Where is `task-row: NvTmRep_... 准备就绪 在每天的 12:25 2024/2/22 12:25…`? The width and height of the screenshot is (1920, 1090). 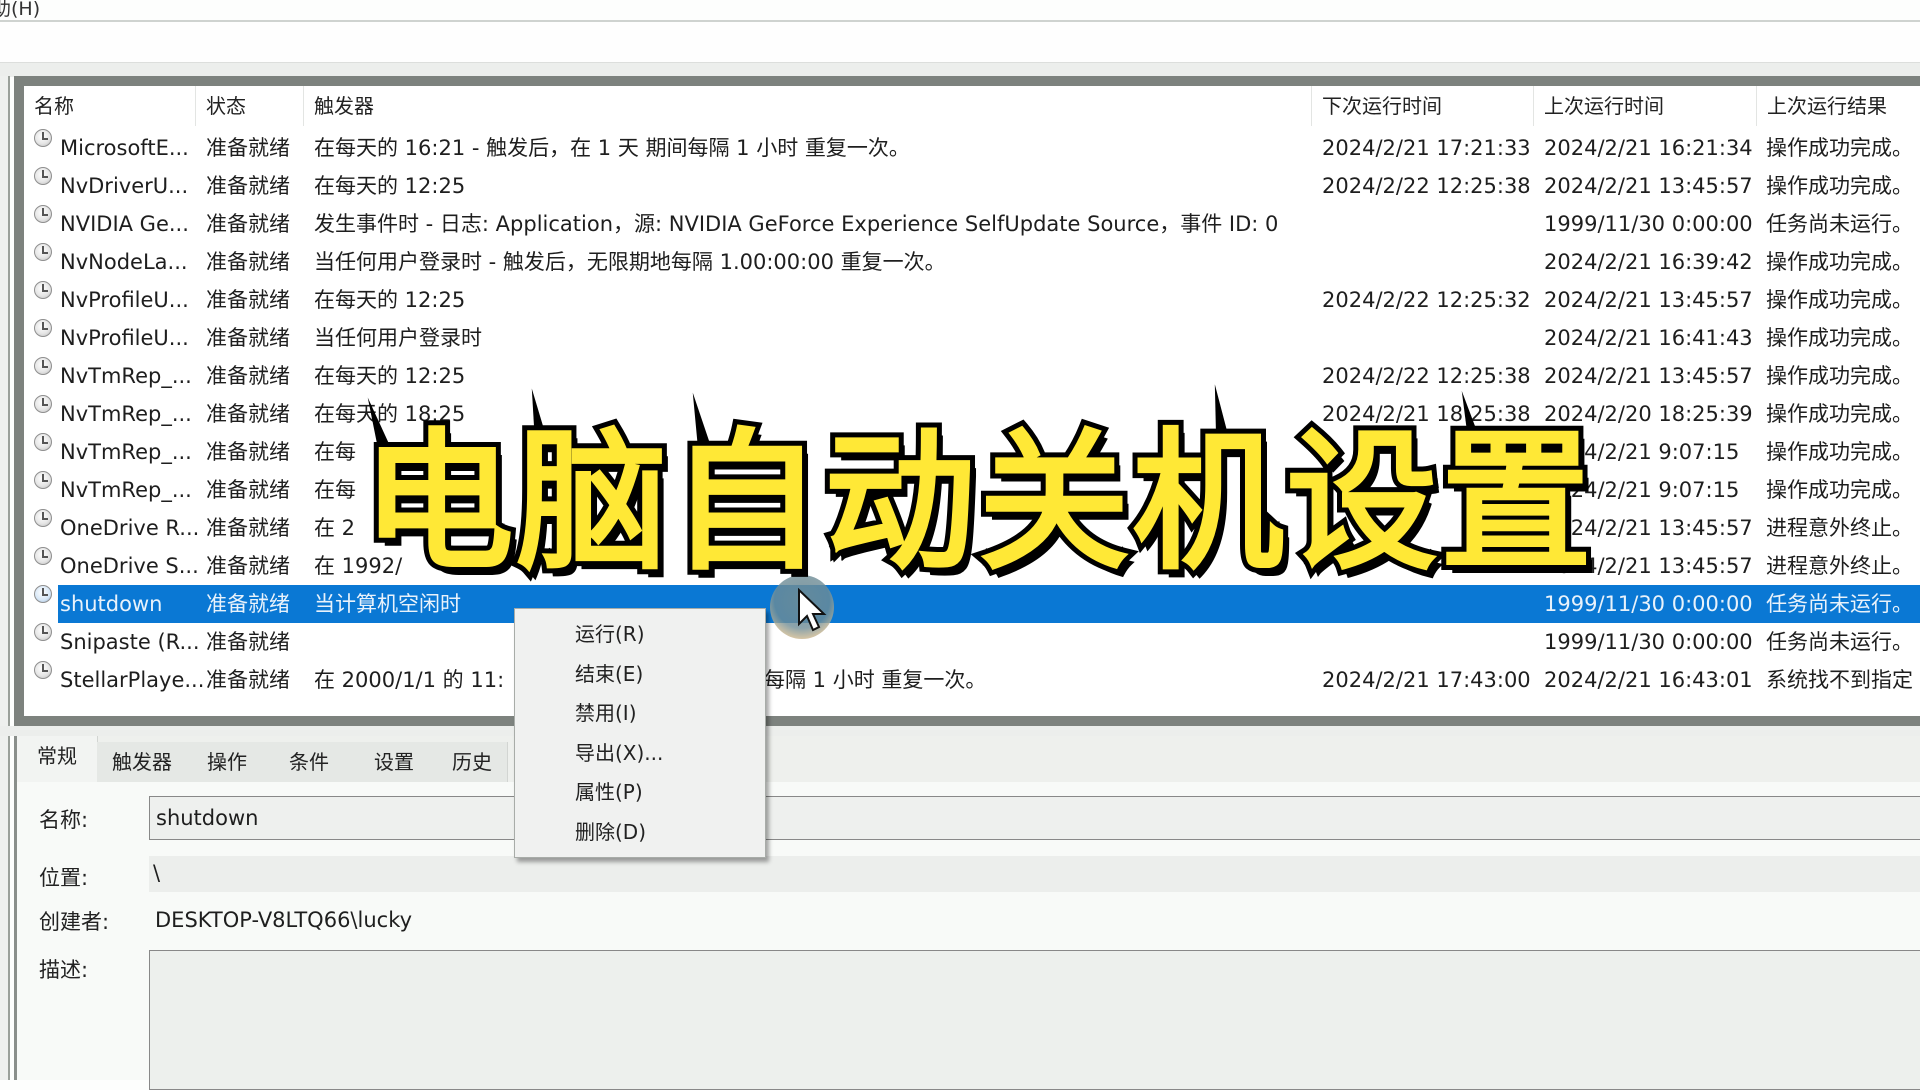 task-row: NvTmRep_... 准备就绪 在每天的 12:25 2024/2/22 12:25… is located at coordinates (972, 376).